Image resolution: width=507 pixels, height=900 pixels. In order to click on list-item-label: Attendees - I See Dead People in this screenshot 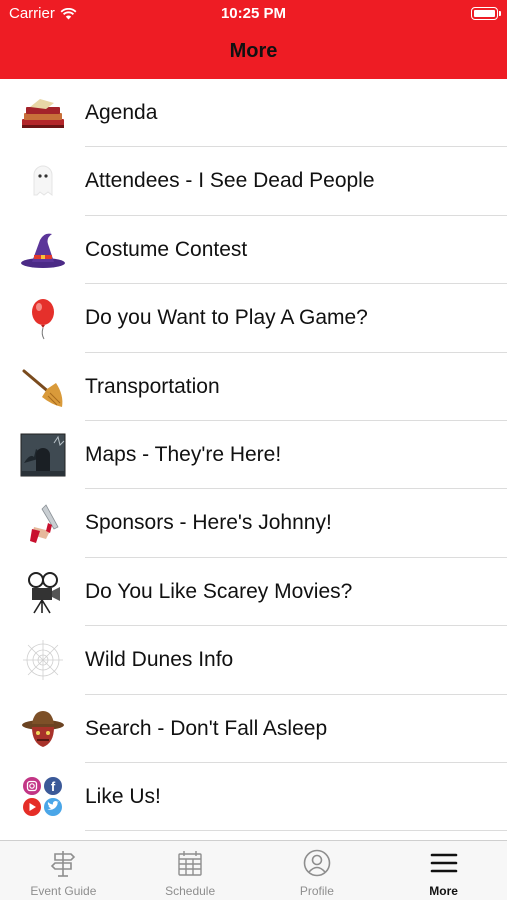, I will do `click(230, 181)`.